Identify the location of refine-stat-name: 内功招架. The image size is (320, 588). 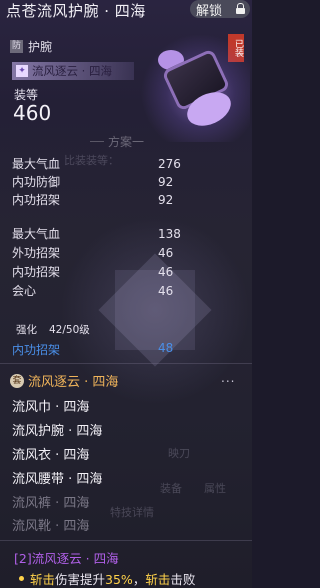
(36, 350).